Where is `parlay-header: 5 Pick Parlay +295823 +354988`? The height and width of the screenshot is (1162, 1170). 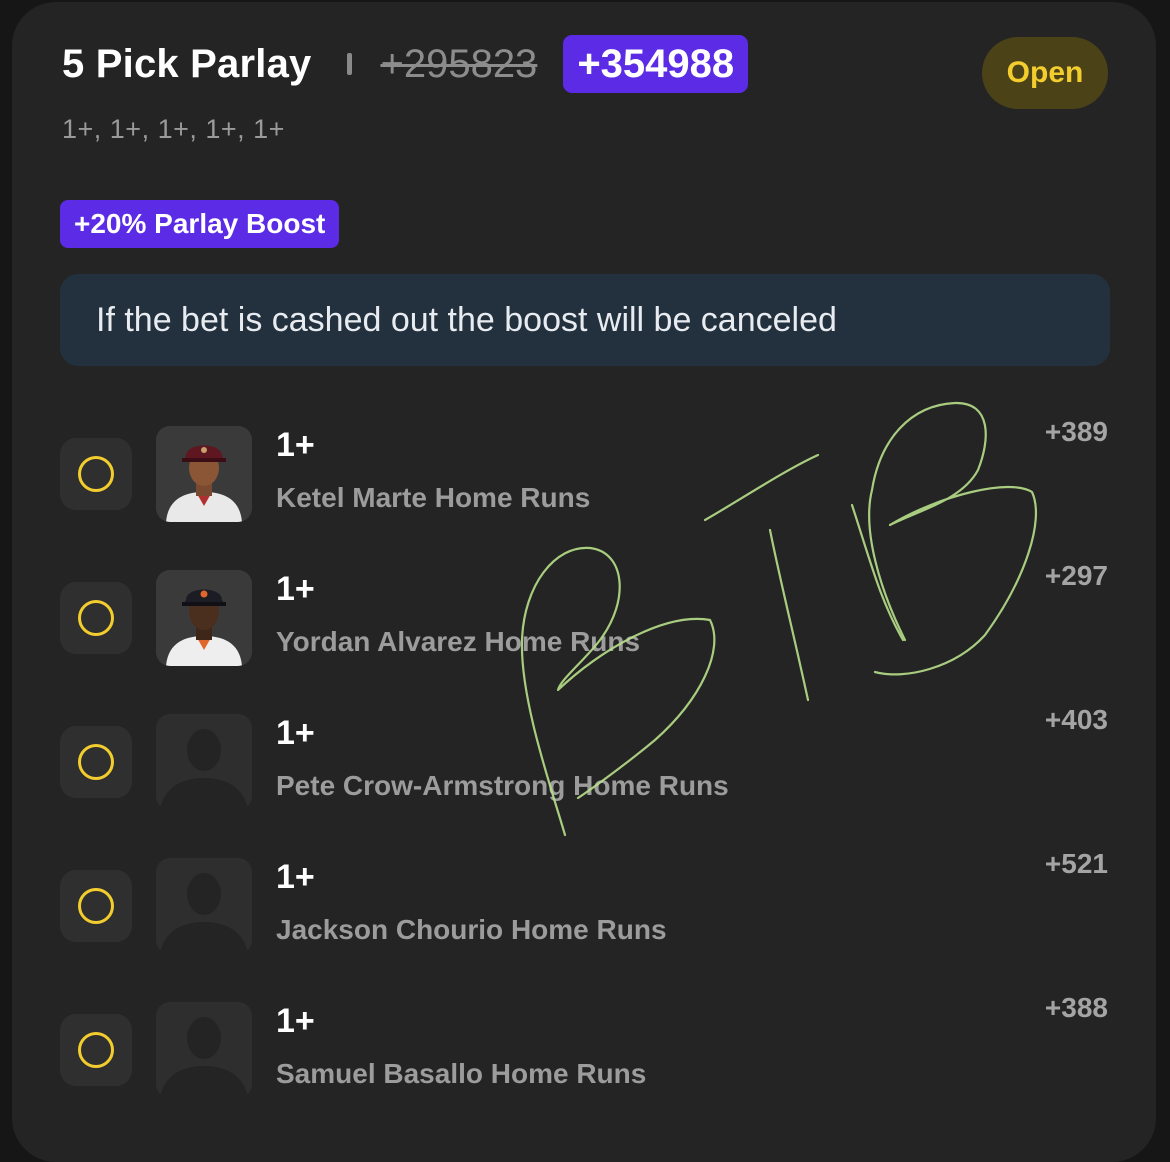 parlay-header: 5 Pick Parlay +295823 +354988 is located at coordinates (405, 64).